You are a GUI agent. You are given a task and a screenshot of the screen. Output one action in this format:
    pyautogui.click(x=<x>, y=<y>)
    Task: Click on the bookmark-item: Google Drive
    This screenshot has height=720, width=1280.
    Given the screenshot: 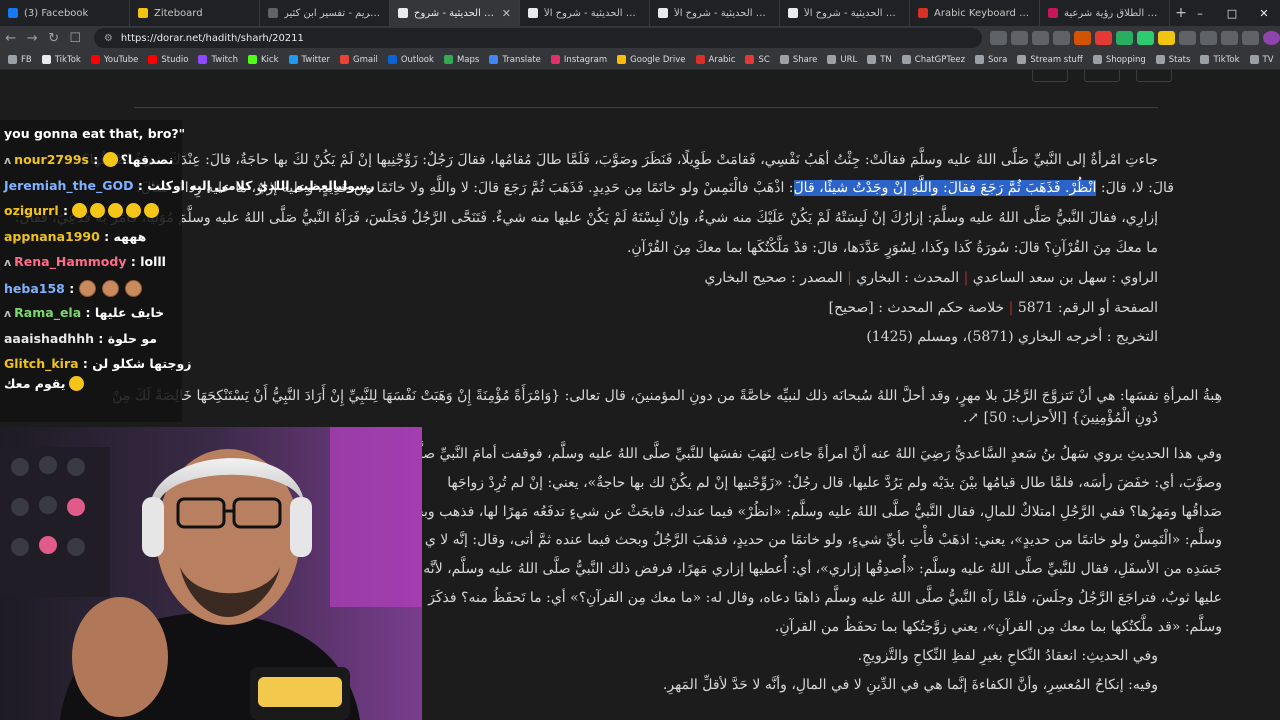 What is the action you would take?
    pyautogui.click(x=651, y=60)
    